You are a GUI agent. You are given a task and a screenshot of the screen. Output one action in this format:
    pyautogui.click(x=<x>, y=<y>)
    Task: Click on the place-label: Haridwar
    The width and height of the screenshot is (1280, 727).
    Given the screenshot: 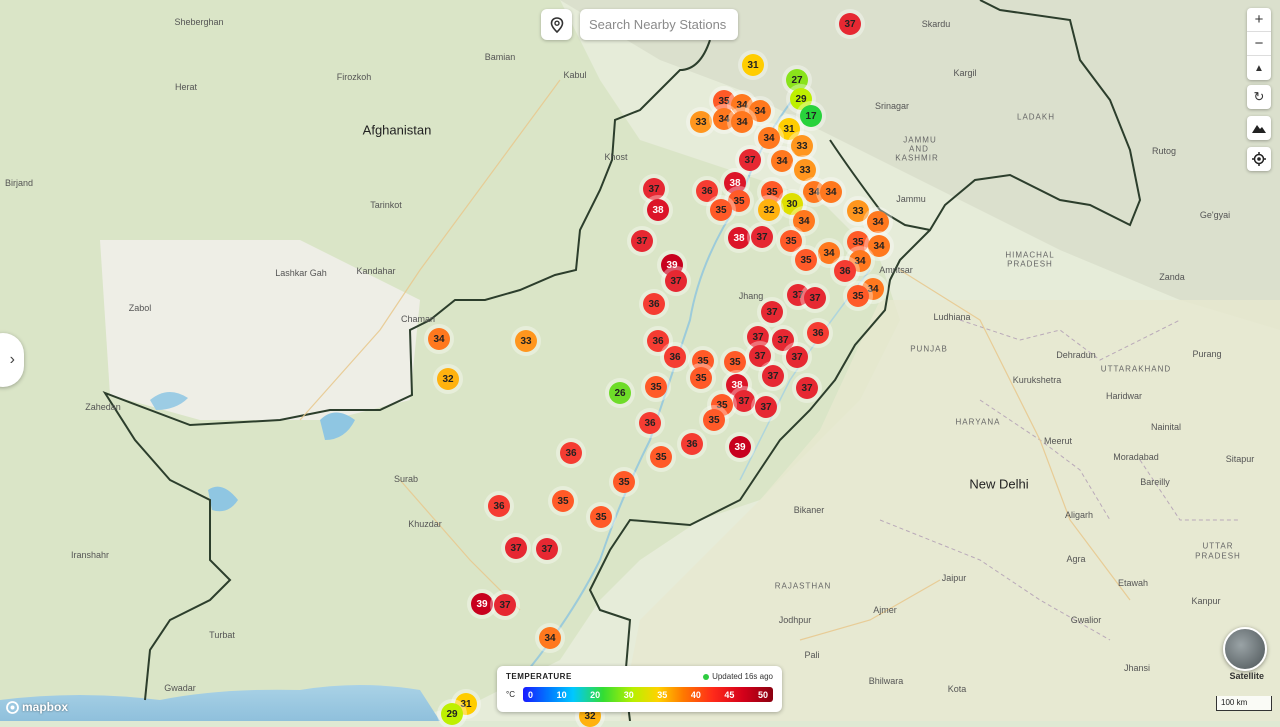 What is the action you would take?
    pyautogui.click(x=1124, y=396)
    